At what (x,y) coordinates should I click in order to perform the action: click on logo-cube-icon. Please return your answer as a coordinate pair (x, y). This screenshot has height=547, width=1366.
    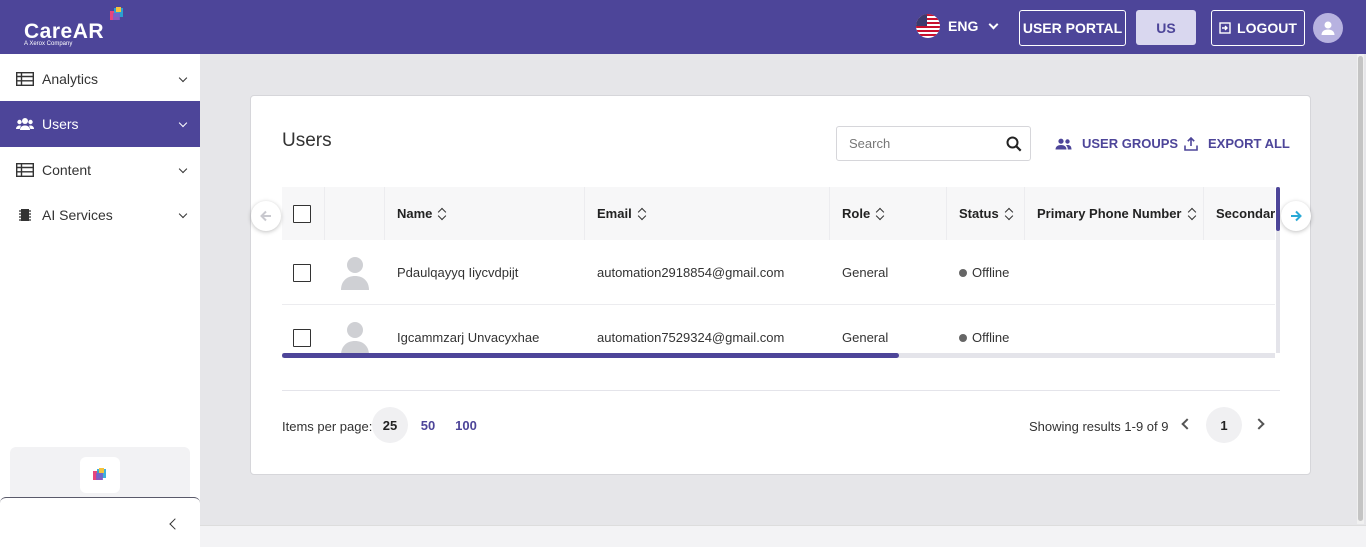
    Looking at the image, I should click on (116, 13).